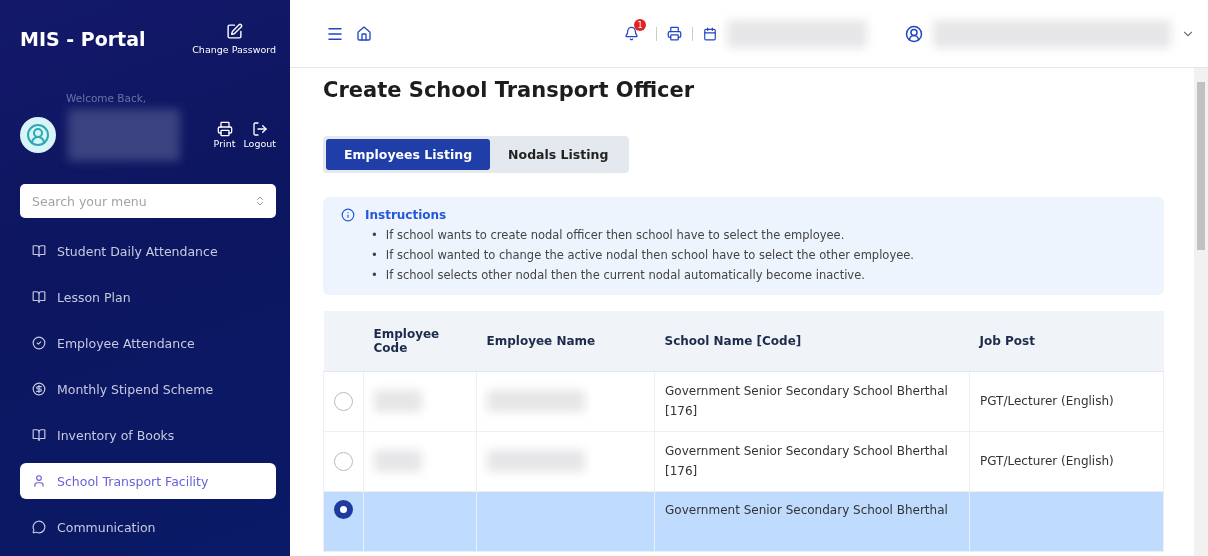 The height and width of the screenshot is (556, 1208). What do you see at coordinates (106, 527) in the screenshot?
I see `sidebar-item-label: Communication` at bounding box center [106, 527].